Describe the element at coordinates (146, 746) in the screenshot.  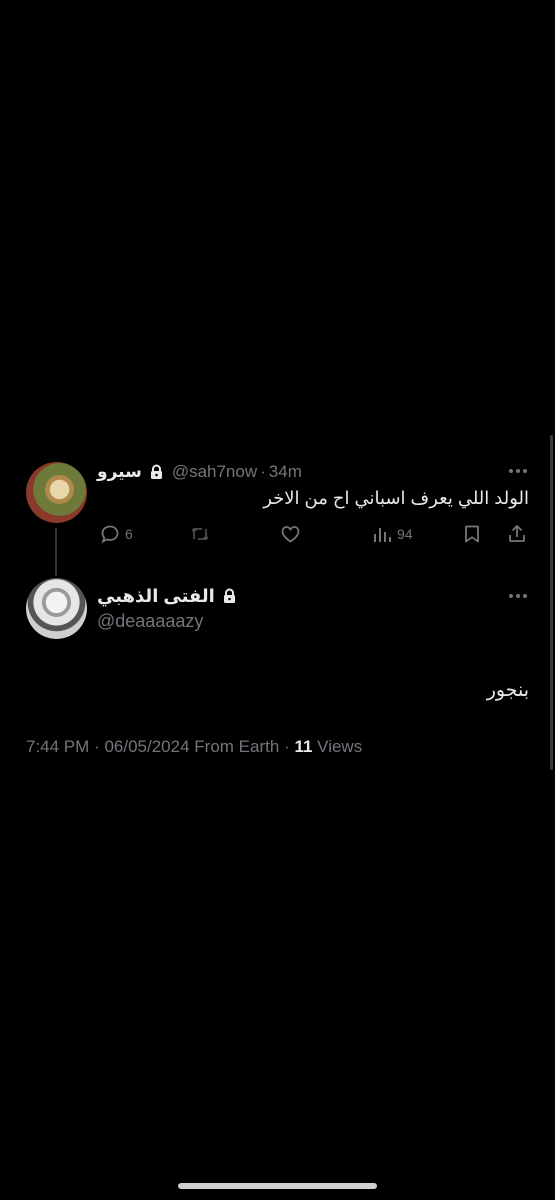
I see `tweet-date: 06/05/2024` at that location.